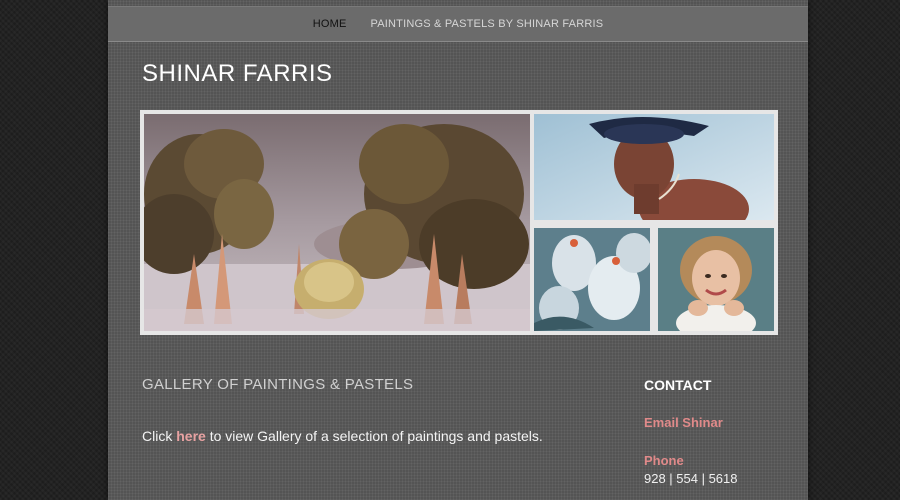 This screenshot has width=900, height=500. Describe the element at coordinates (237, 73) in the screenshot. I see `site-title: SHINAR FARRIS` at that location.